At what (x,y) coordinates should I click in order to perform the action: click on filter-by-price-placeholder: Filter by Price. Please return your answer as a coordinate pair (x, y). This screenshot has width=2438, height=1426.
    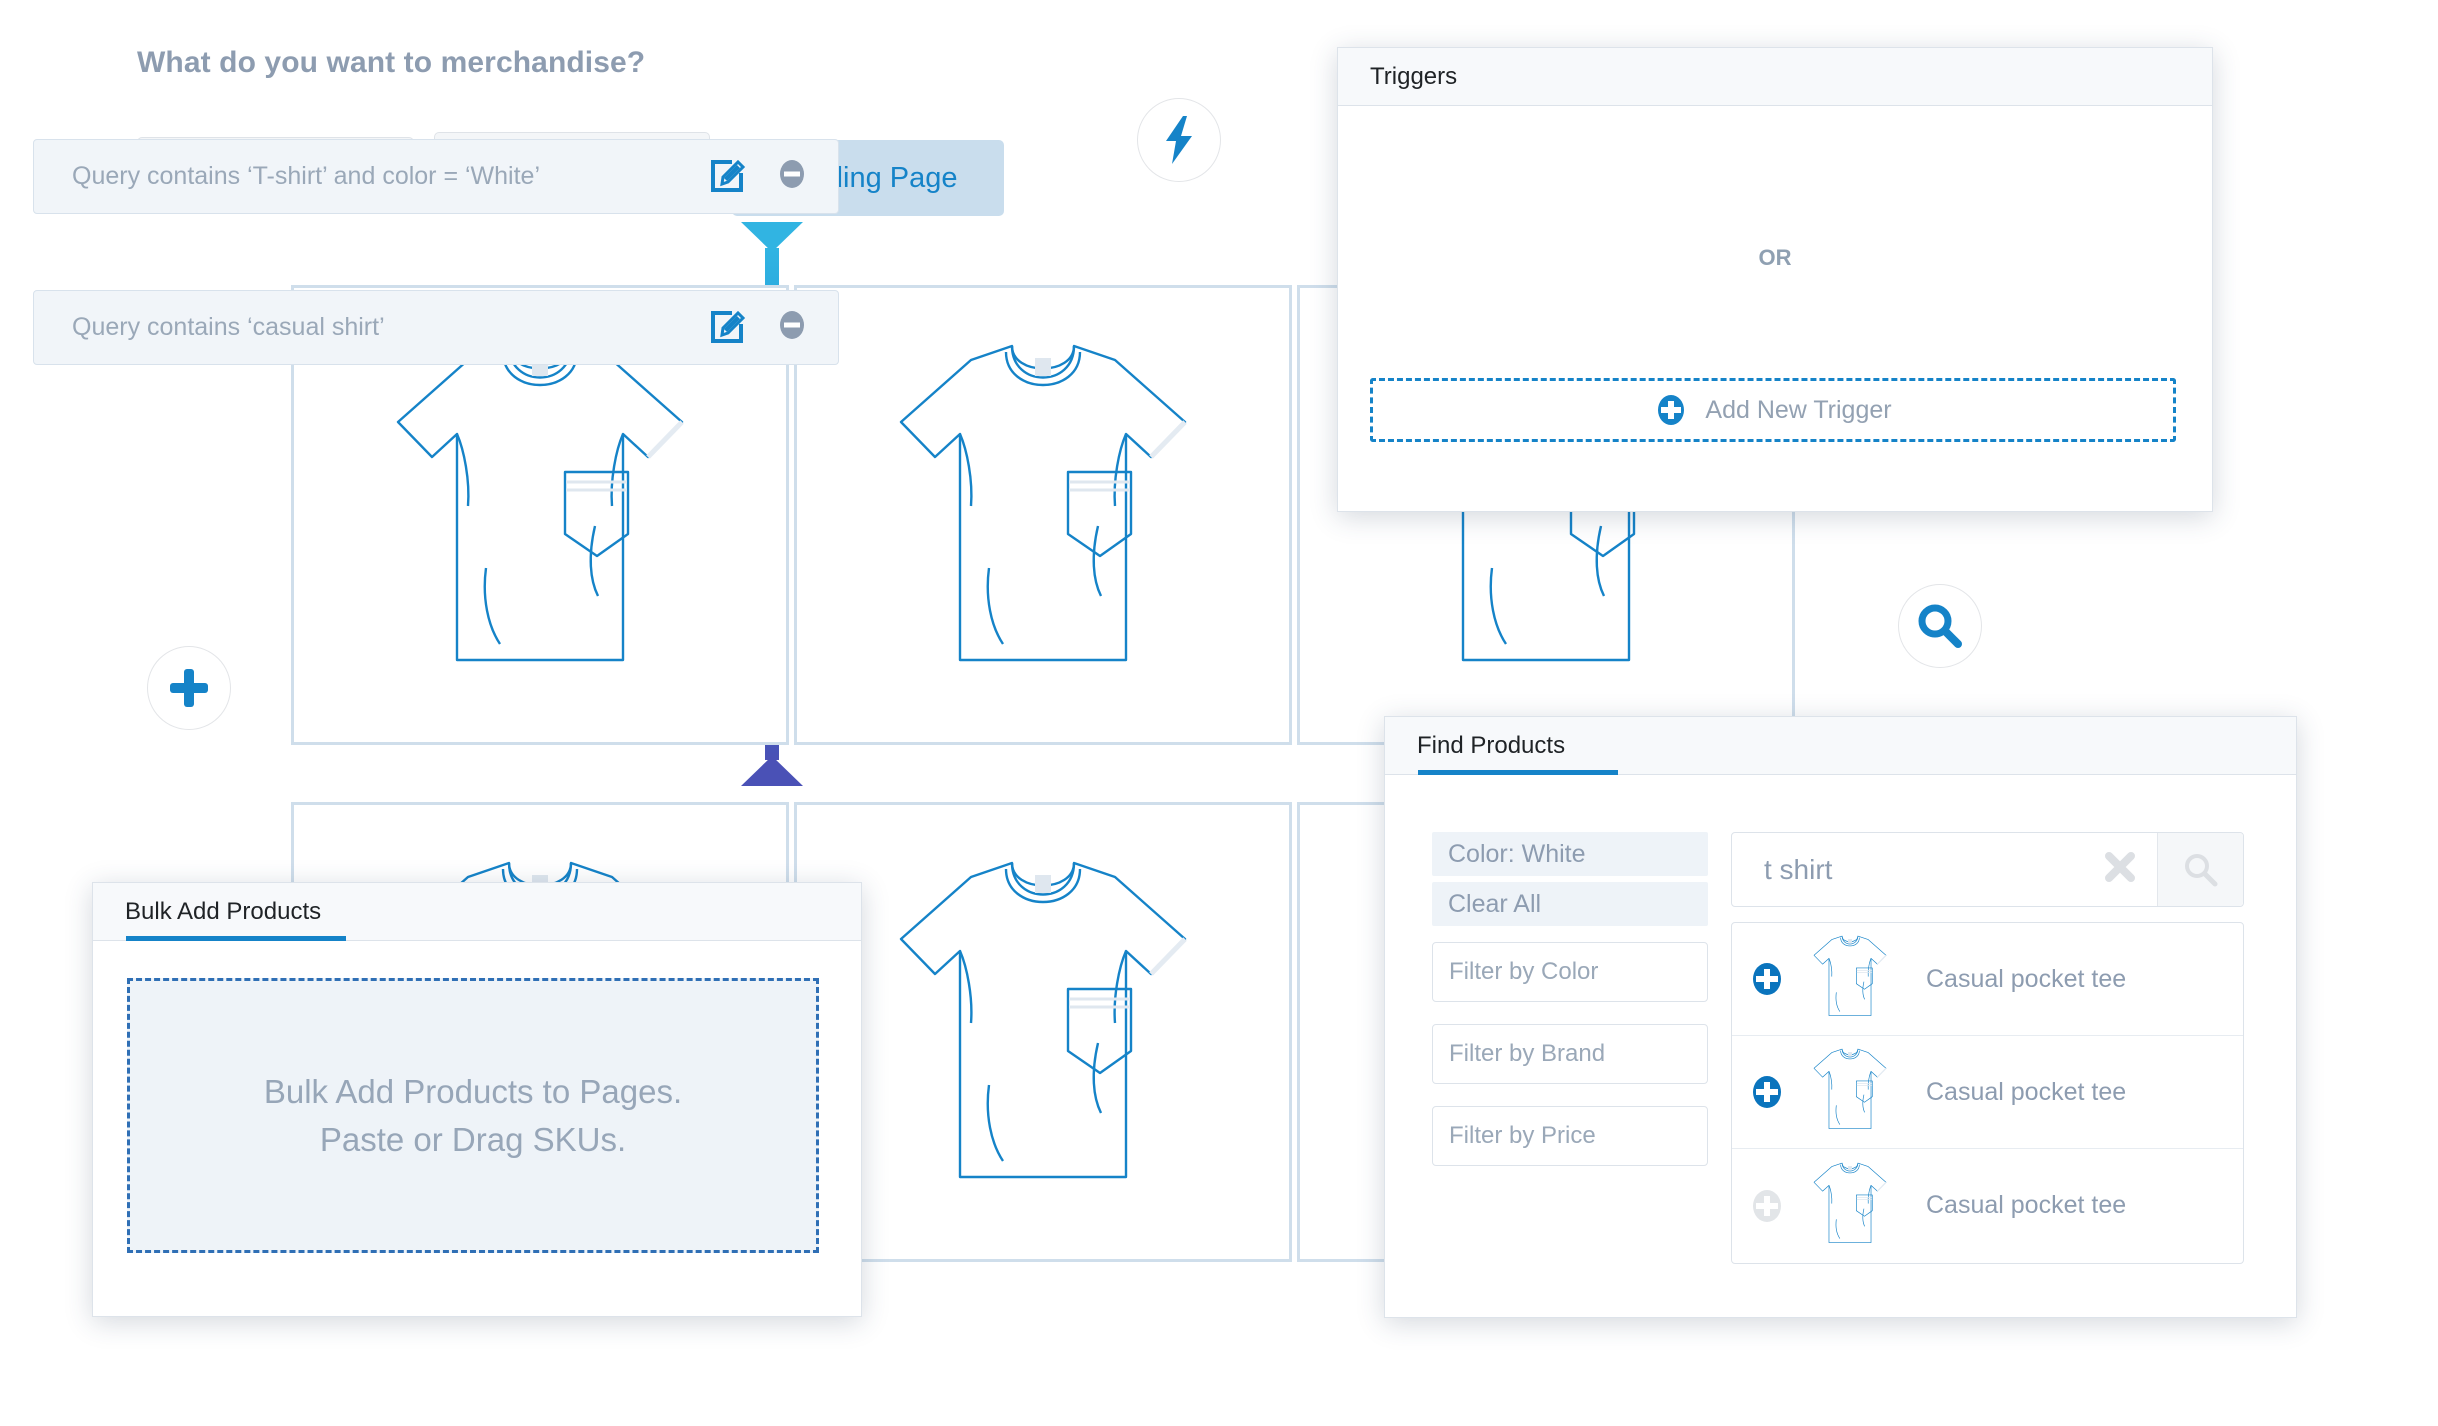
    Looking at the image, I should click on (1522, 1135).